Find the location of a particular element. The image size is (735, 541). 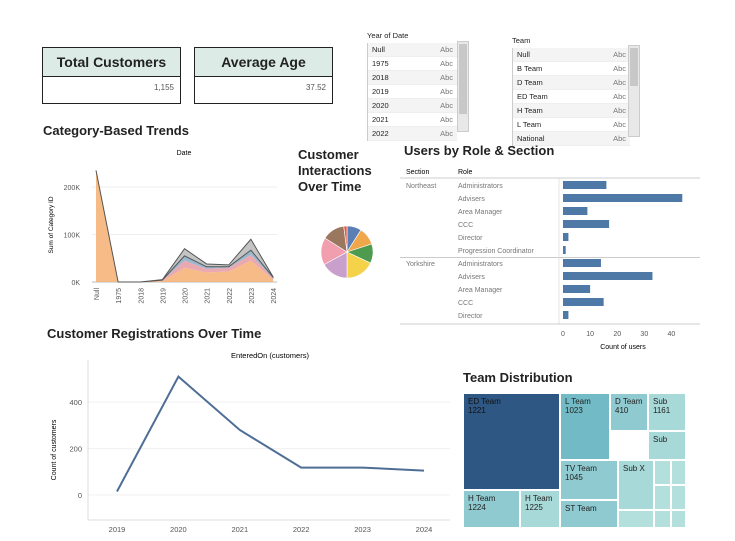

team-distribution-title: Team Distribution is located at coordinates (518, 377).